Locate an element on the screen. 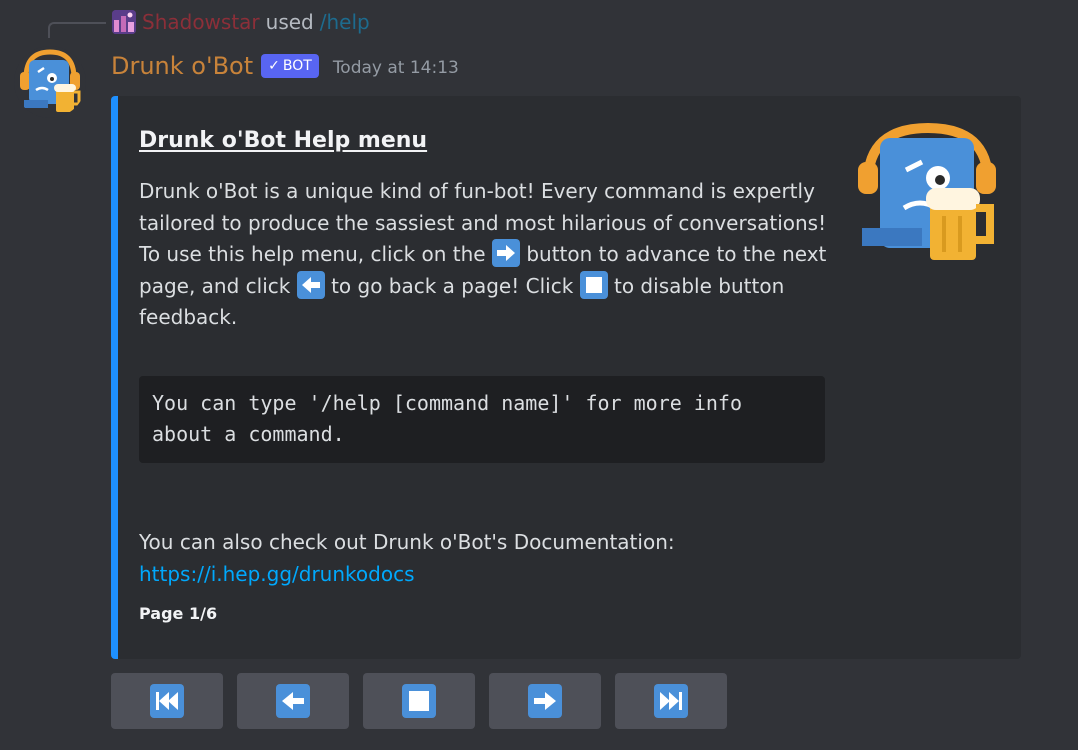  embed-thumbnail is located at coordinates (929, 193).